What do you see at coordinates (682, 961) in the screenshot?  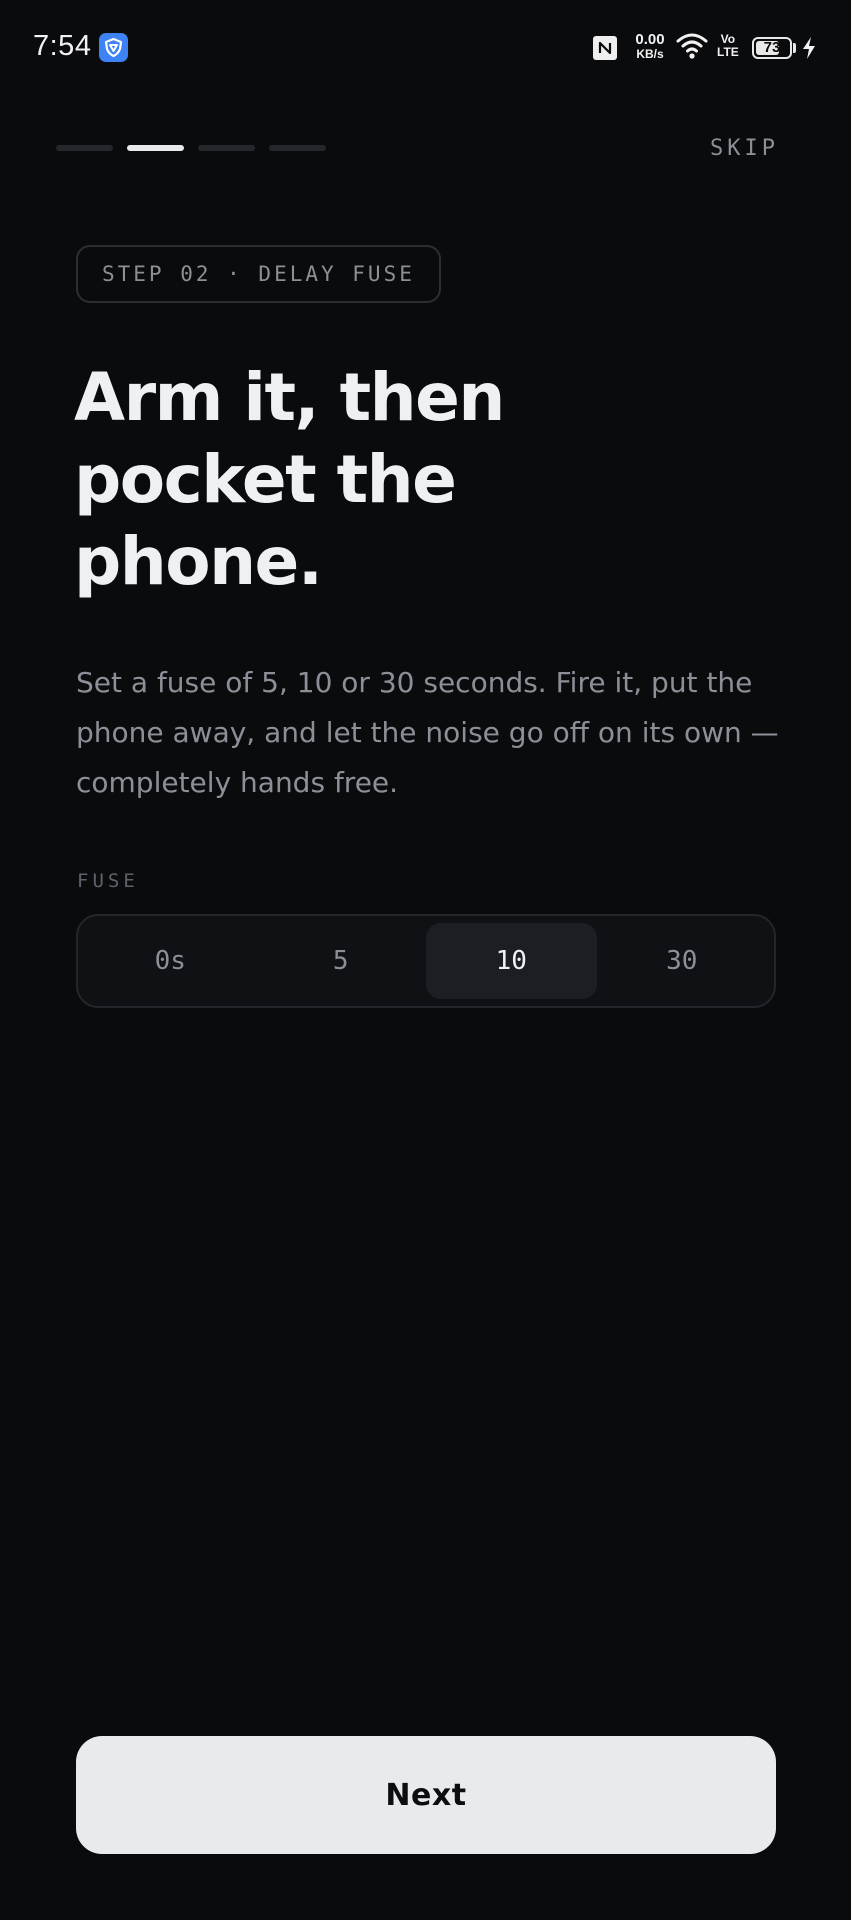 I see `fuse-option-30: 30` at bounding box center [682, 961].